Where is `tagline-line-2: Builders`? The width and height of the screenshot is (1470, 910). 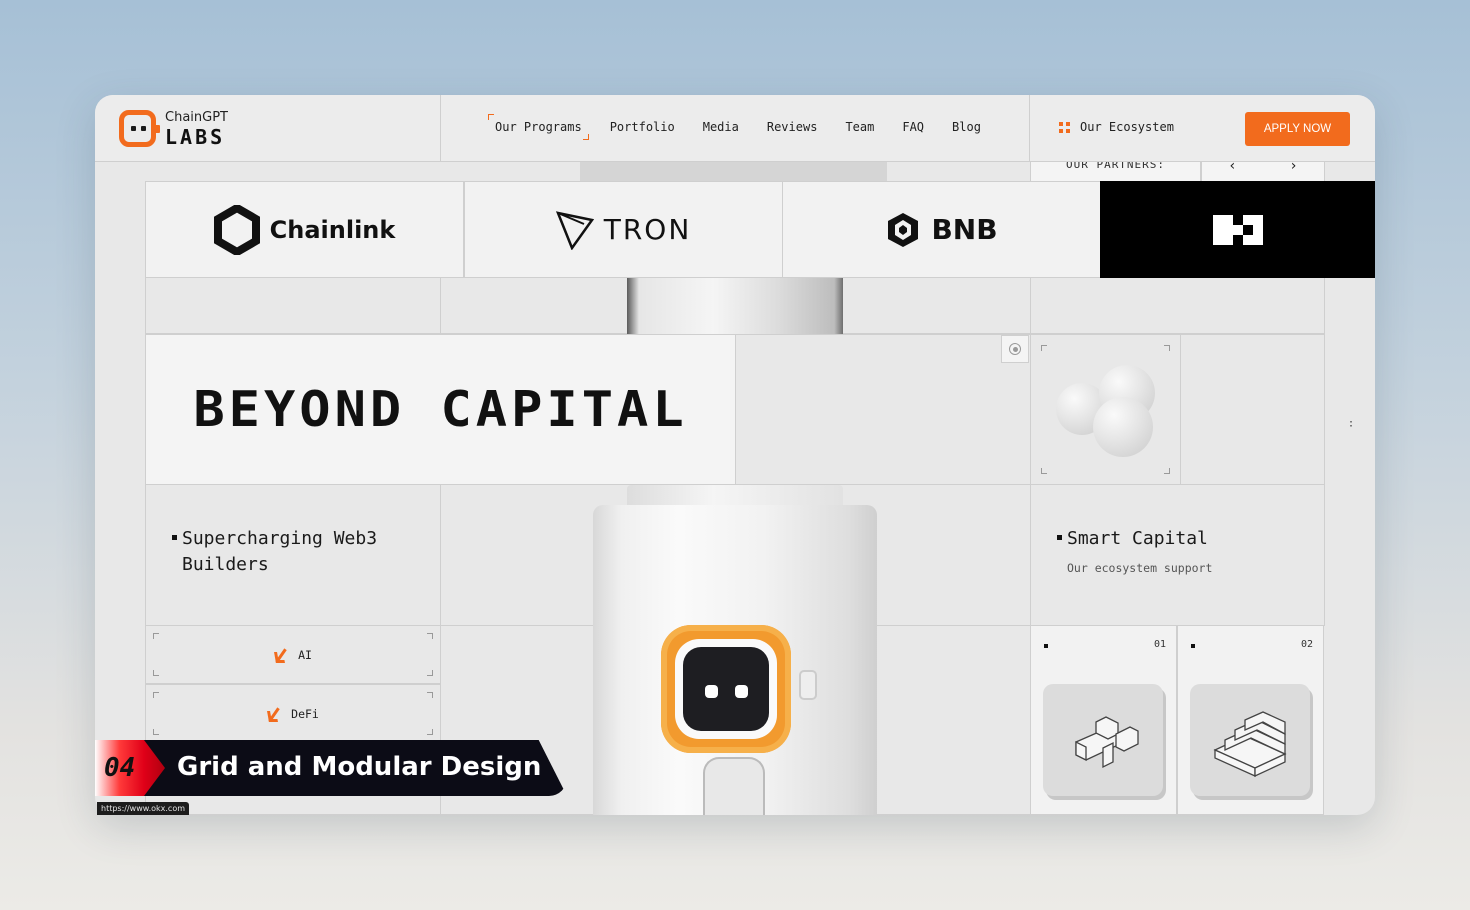 tagline-line-2: Builders is located at coordinates (225, 564).